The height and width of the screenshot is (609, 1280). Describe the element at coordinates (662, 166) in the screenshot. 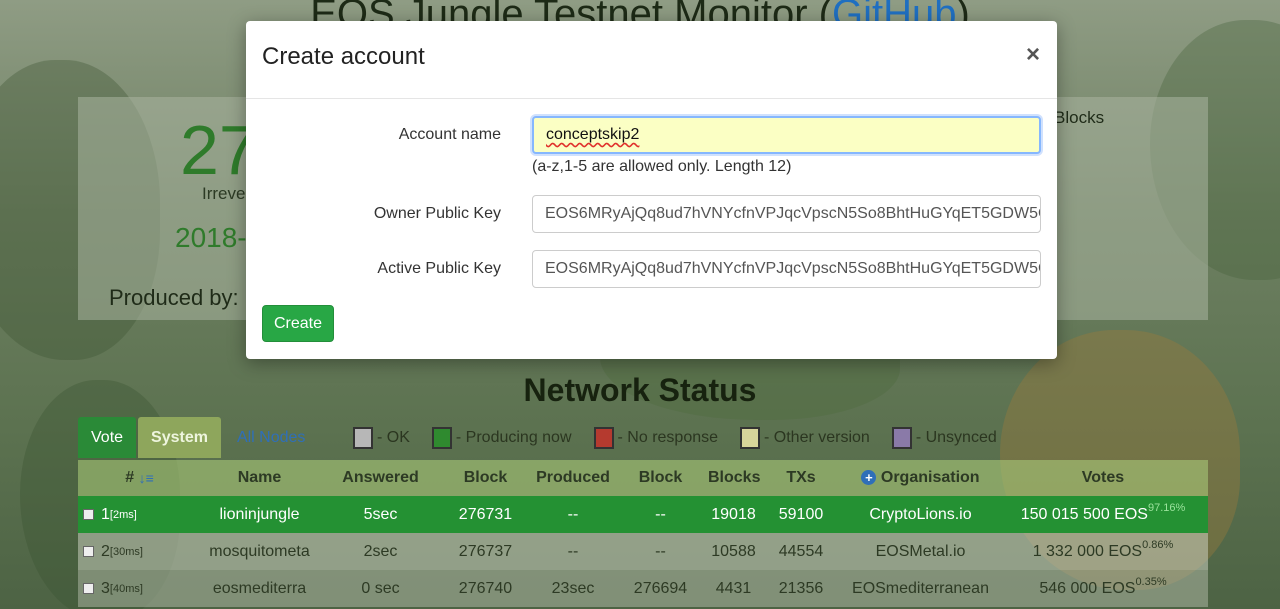

I see `account-name-help: (a-z,1-5 are allowed only. Length 12)` at that location.